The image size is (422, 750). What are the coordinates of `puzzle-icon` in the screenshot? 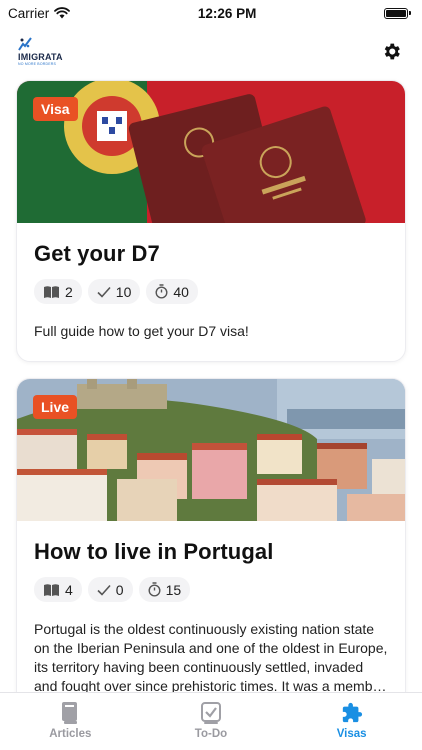 It's located at (352, 712).